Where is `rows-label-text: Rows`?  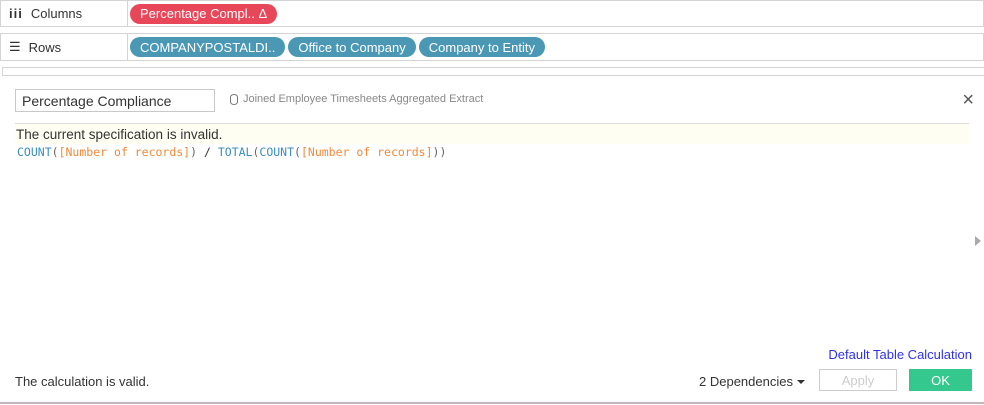 rows-label-text: Rows is located at coordinates (45, 47).